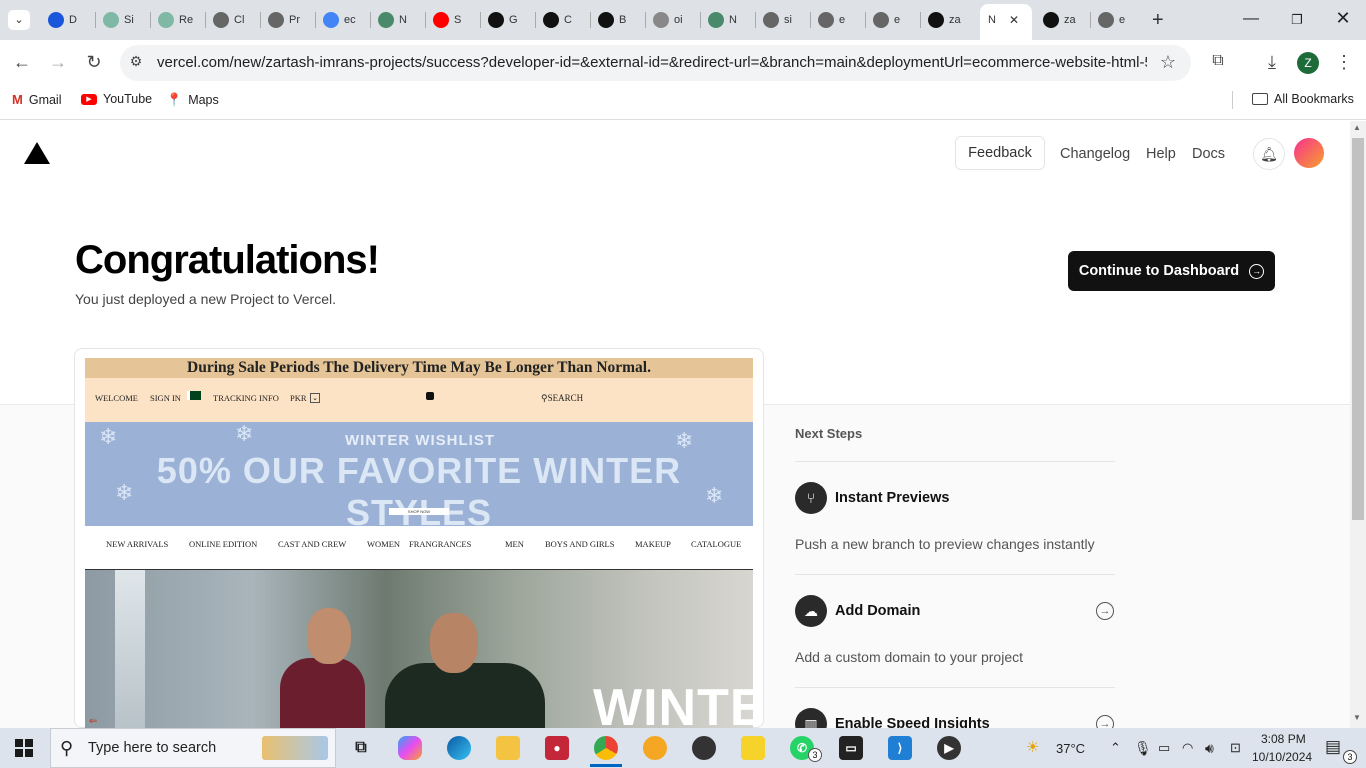 Image resolution: width=1366 pixels, height=768 pixels. What do you see at coordinates (419, 400) in the screenshot?
I see `preview-top-nav` at bounding box center [419, 400].